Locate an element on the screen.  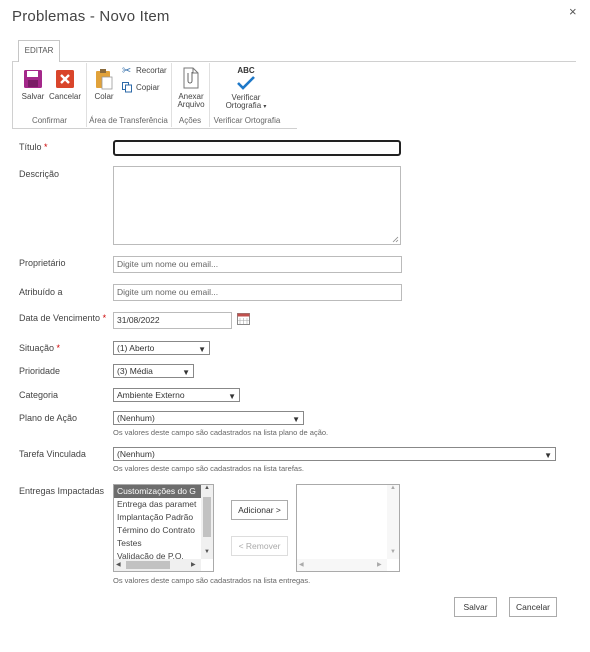
due-date-label-text: Data de Vencimento is located at coordinates (60, 318).